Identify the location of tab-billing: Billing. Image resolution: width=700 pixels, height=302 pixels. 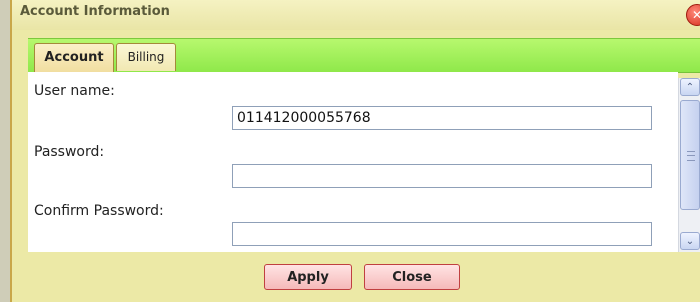
(146, 57).